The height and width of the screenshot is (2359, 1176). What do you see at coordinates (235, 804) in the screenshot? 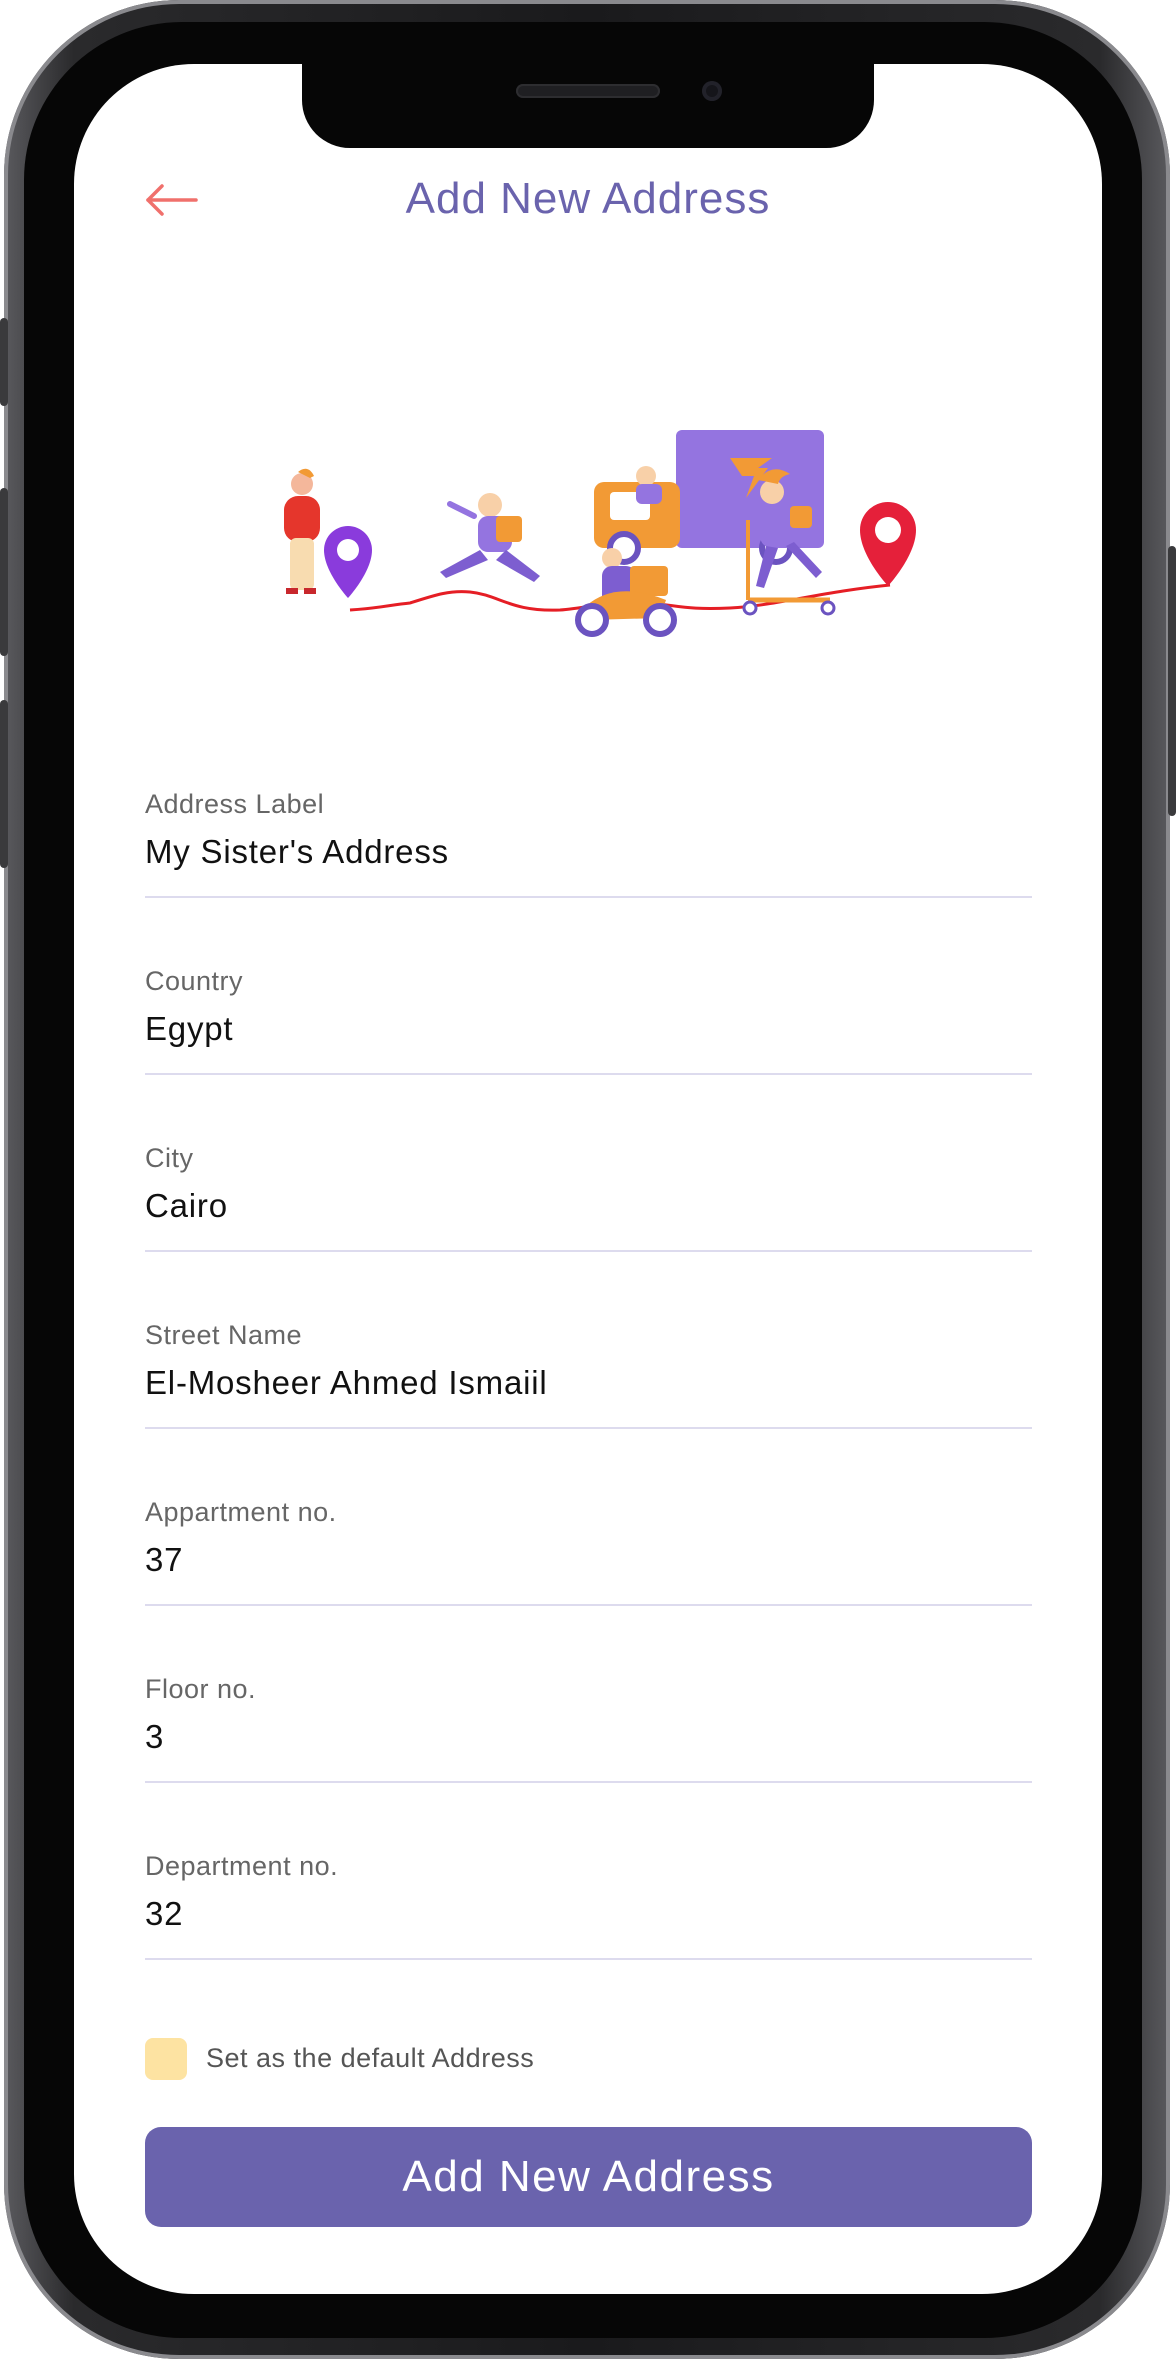
I see `field-label: Address Label` at bounding box center [235, 804].